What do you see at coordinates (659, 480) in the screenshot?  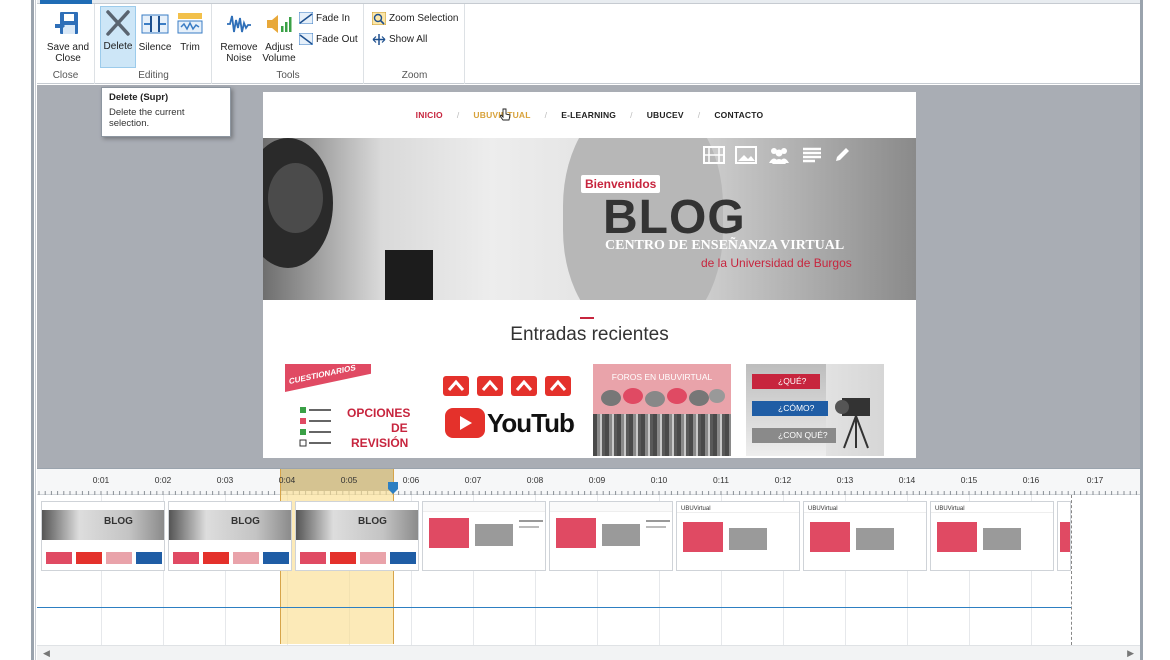 I see `tick-label: 0:10` at bounding box center [659, 480].